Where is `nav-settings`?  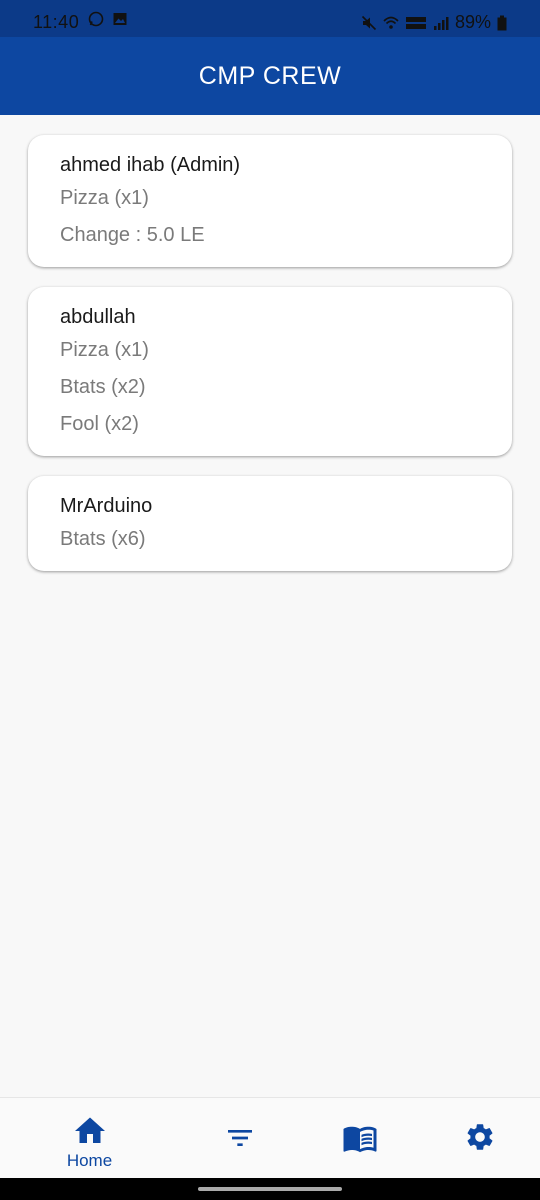 nav-settings is located at coordinates (476, 1138).